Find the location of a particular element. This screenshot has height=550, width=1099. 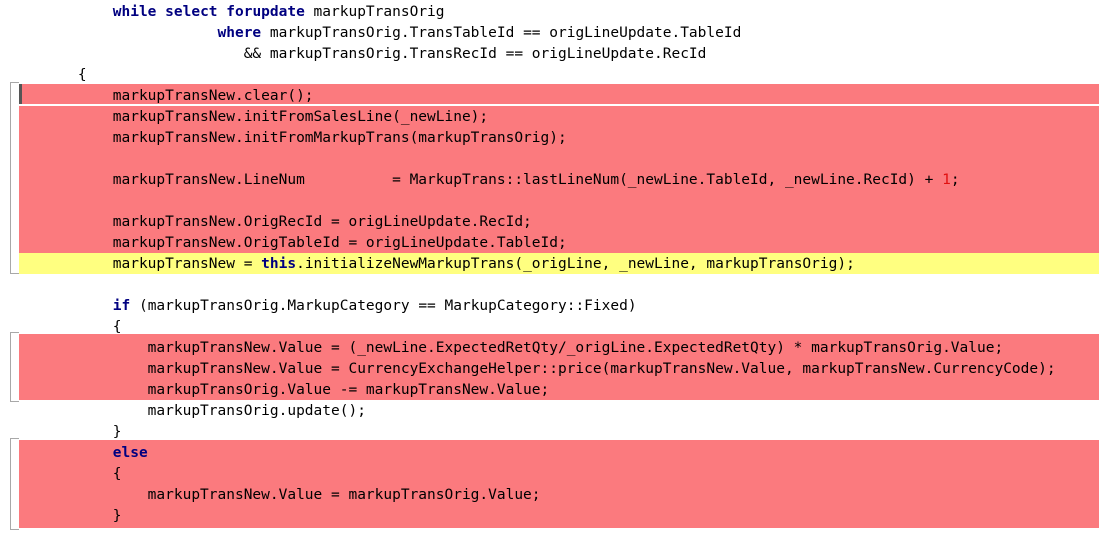

code-line: markupTransOrig.update(); is located at coordinates (549, 411).